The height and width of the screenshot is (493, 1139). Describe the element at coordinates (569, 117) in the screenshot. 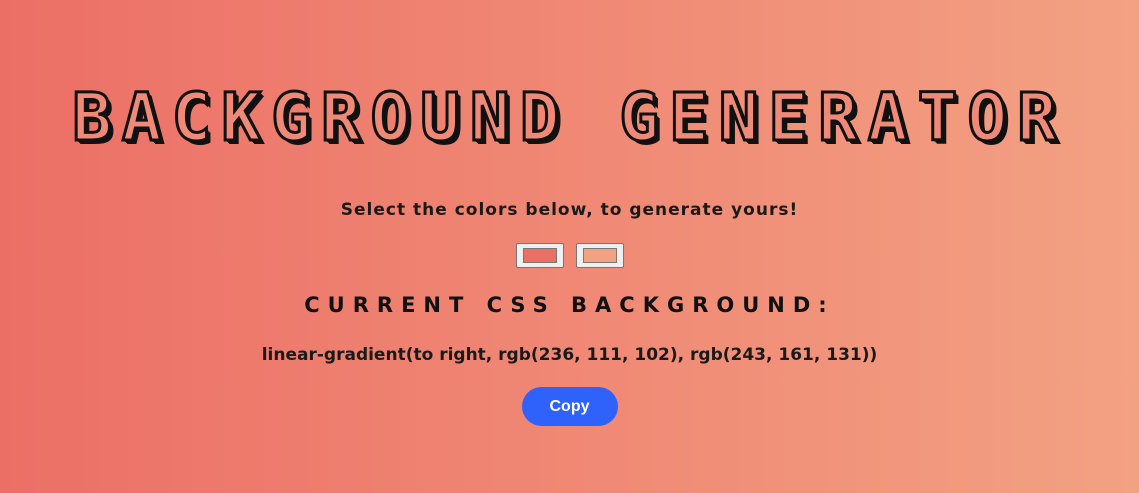

I see `page-title: BACKGROUND GENERATOR` at that location.